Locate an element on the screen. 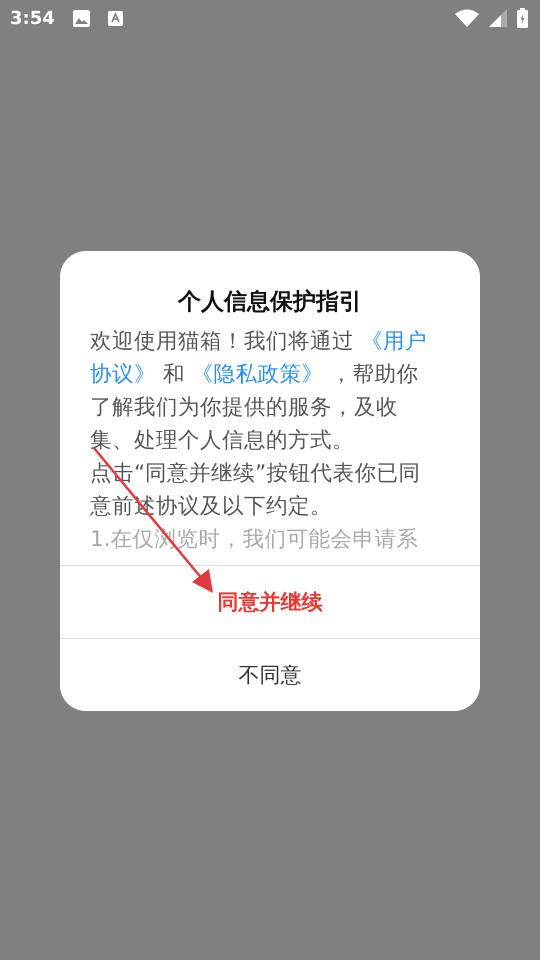 The height and width of the screenshot is (960, 540). wifi-icon is located at coordinates (467, 18).